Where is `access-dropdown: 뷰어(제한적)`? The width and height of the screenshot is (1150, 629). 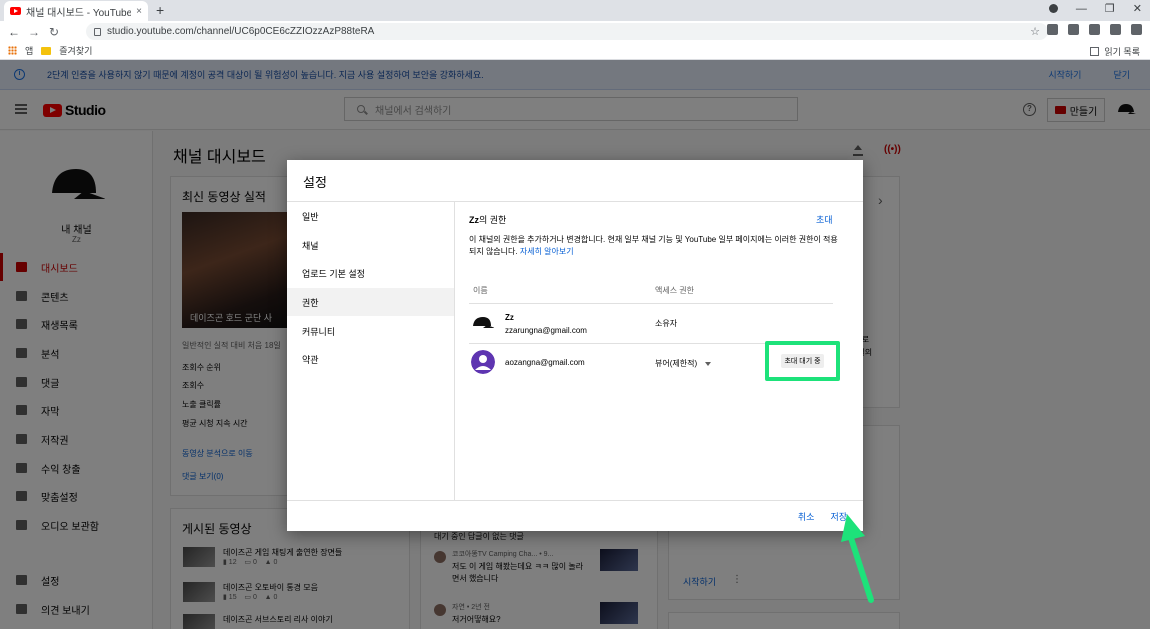
access-dropdown: 뷰어(제한적) is located at coordinates (683, 363).